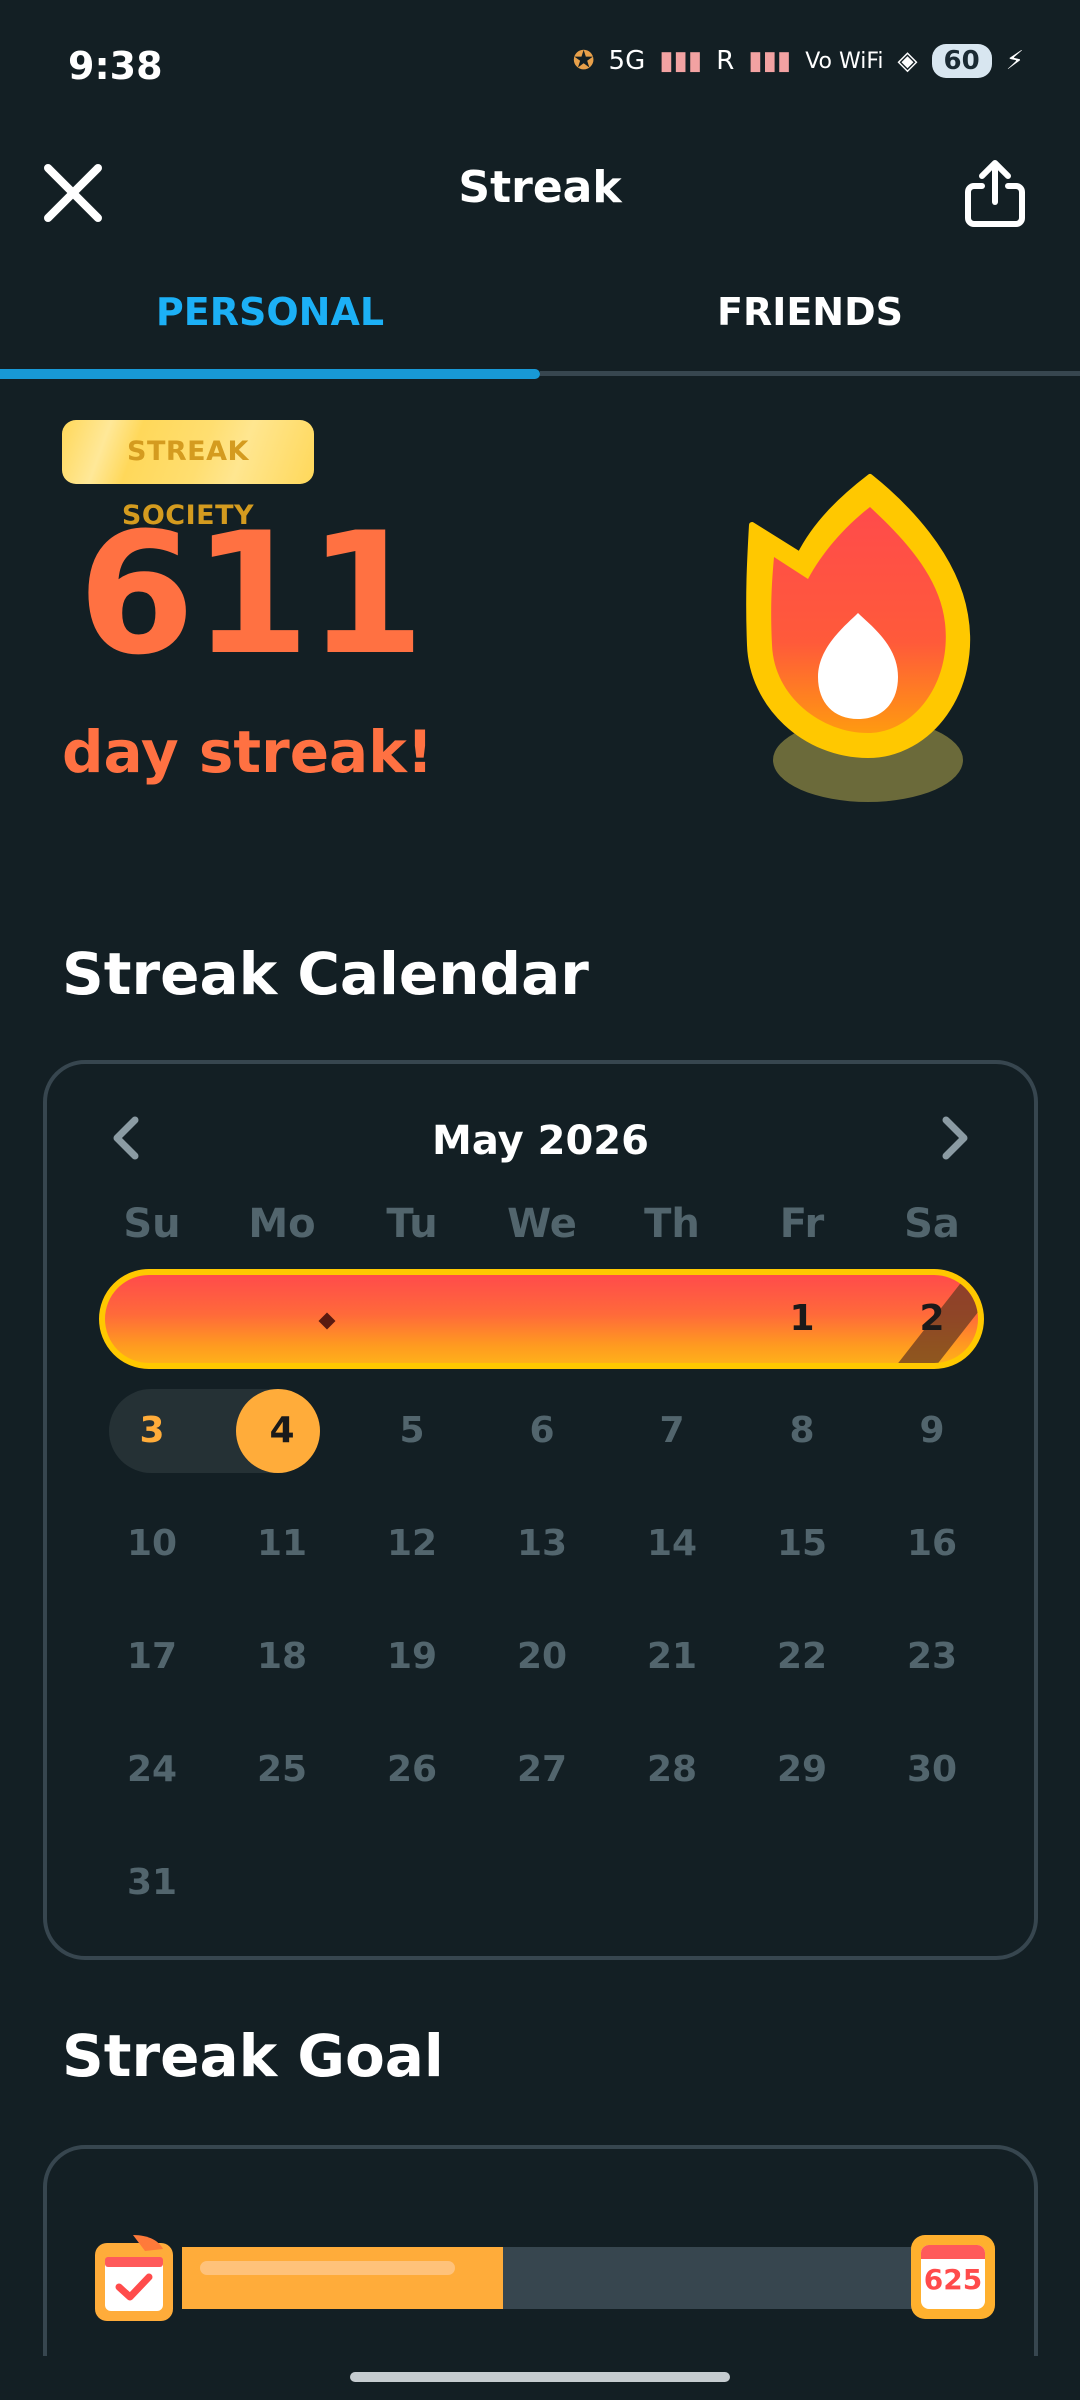 The width and height of the screenshot is (1080, 2400). What do you see at coordinates (152, 1544) in the screenshot?
I see `day-10: 10` at bounding box center [152, 1544].